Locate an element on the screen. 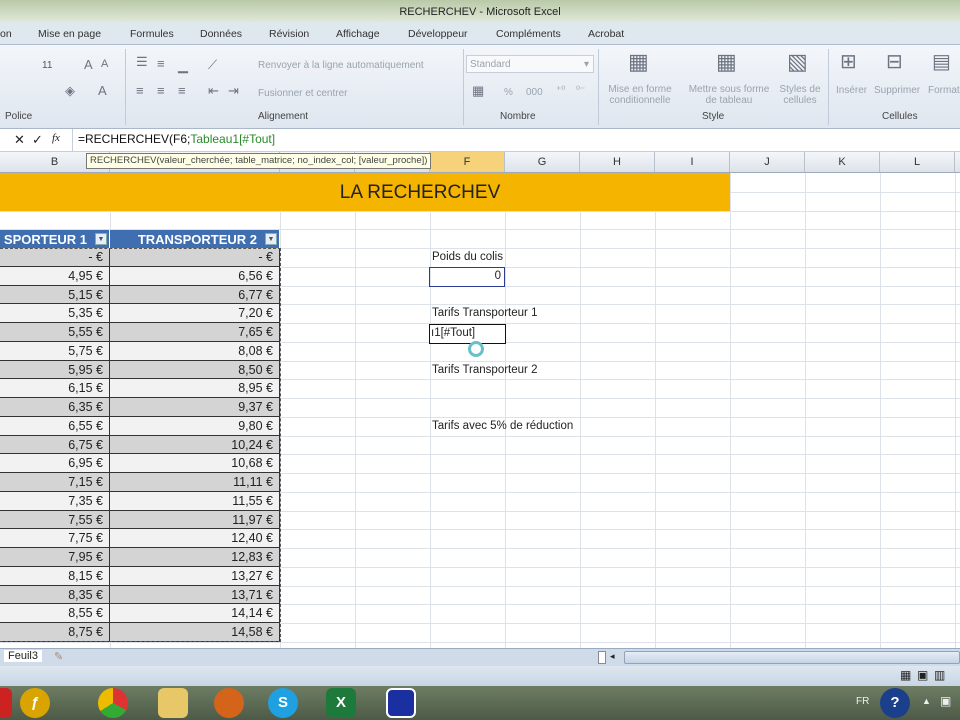 The image size is (960, 720). table-cell-transporteur2: 11,11 € is located at coordinates (195, 482).